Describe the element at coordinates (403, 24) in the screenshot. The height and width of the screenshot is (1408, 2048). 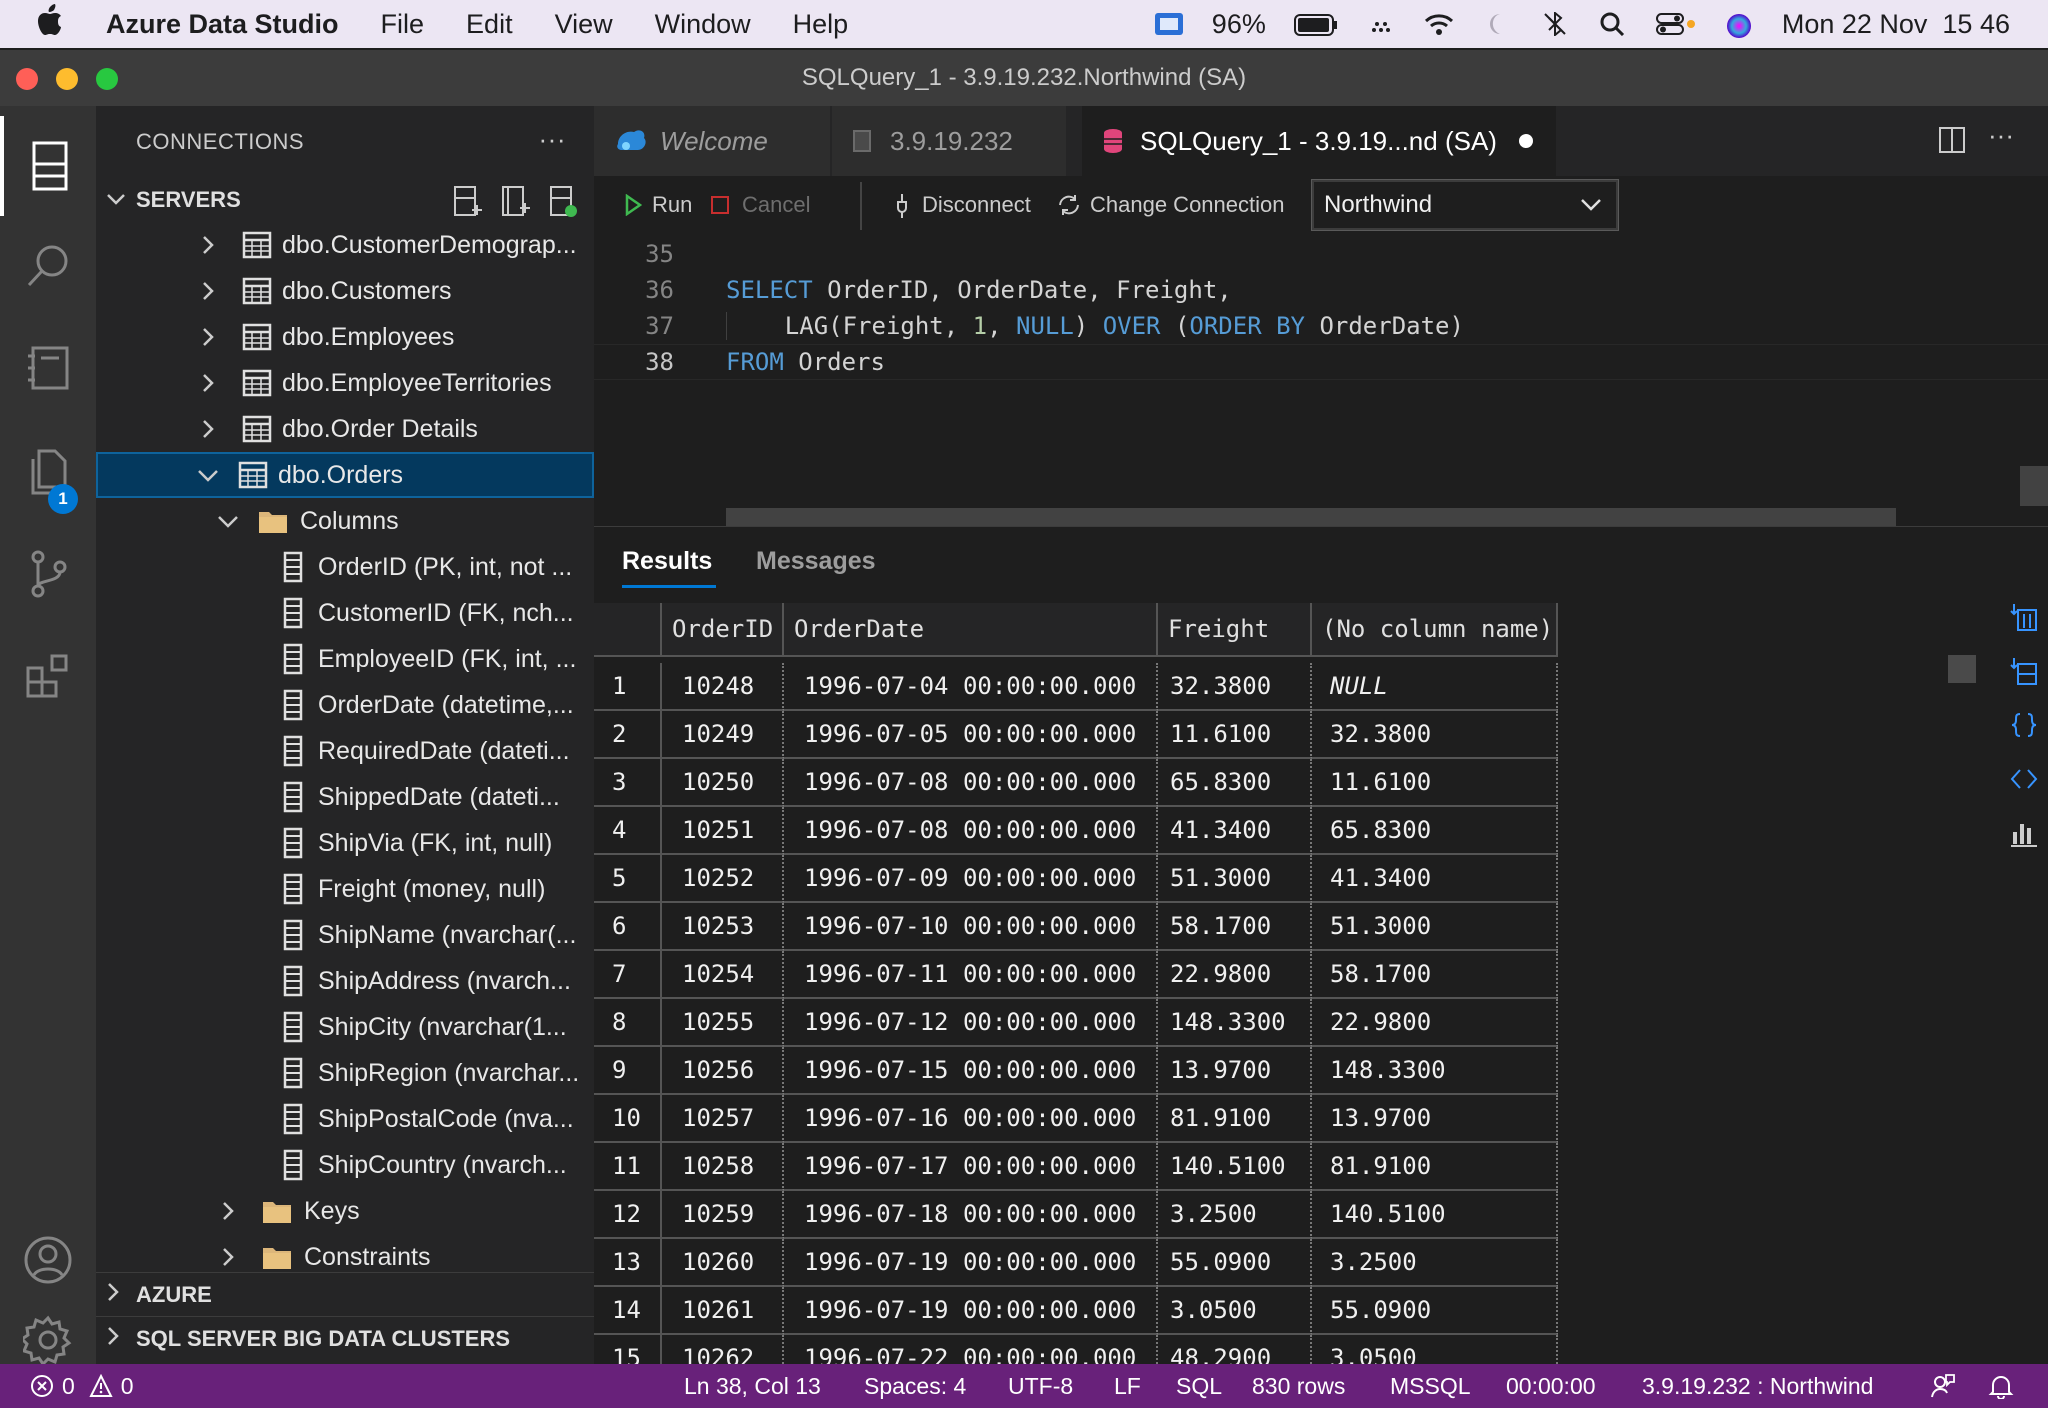
I see `menu-file: File` at that location.